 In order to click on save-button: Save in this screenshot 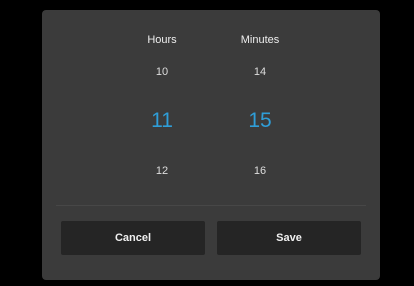, I will do `click(289, 238)`.